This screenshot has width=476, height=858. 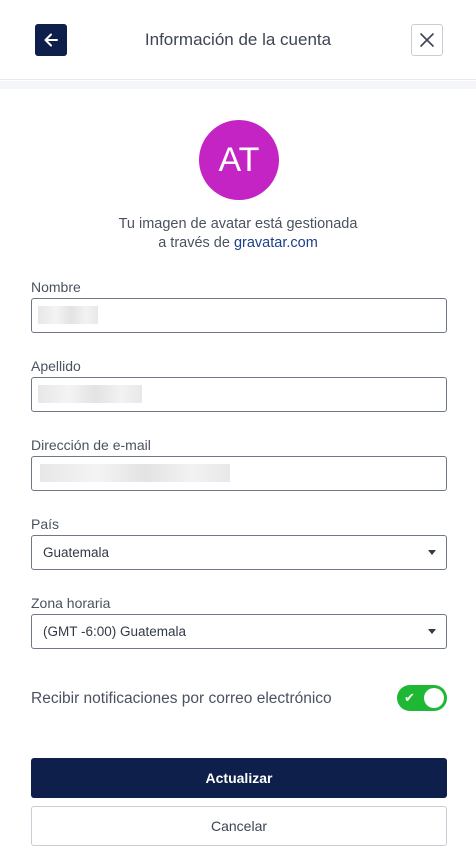 What do you see at coordinates (276, 243) in the screenshot?
I see `gravatar-link: gravatar.com` at bounding box center [276, 243].